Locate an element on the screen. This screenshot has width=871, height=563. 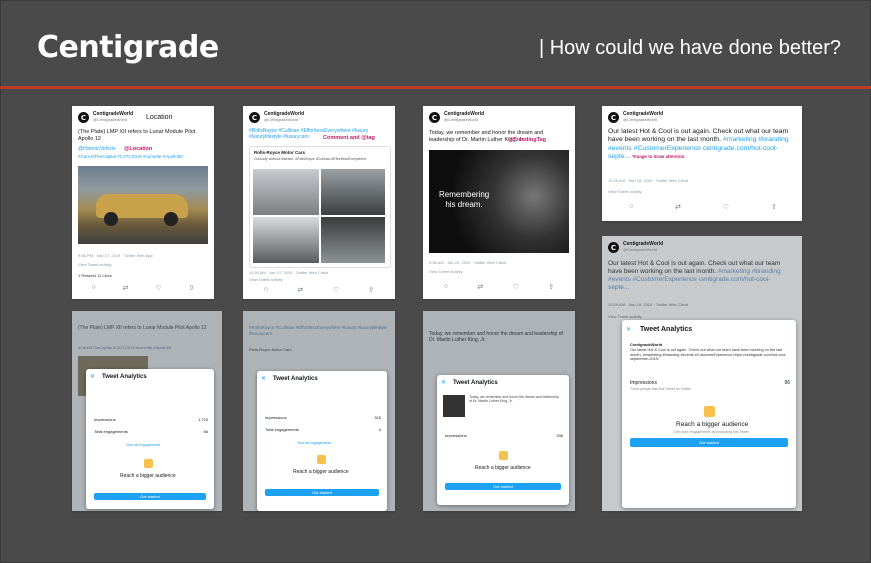
impressions-value: 96 is located at coordinates (787, 383).